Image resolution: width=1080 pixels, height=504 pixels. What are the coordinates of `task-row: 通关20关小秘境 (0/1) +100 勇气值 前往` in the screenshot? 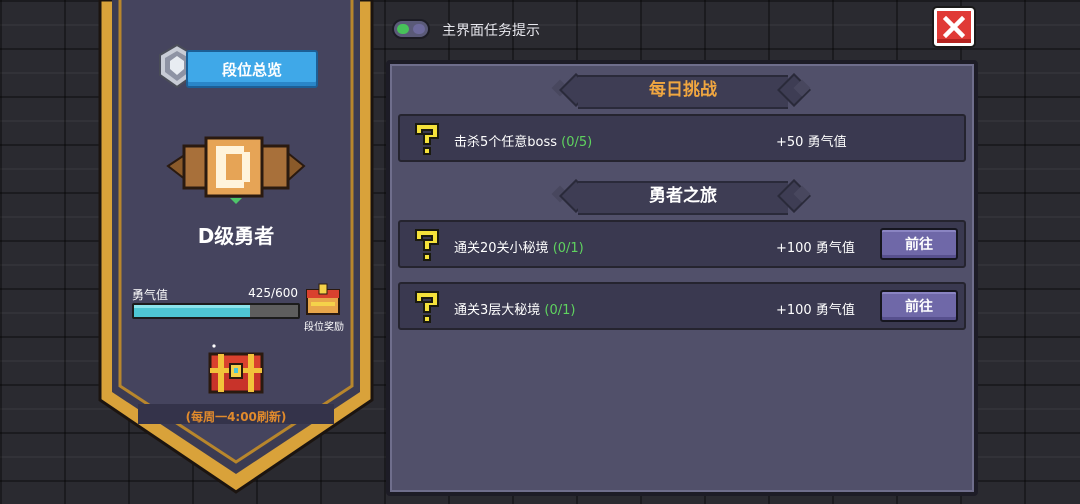 It's located at (682, 244).